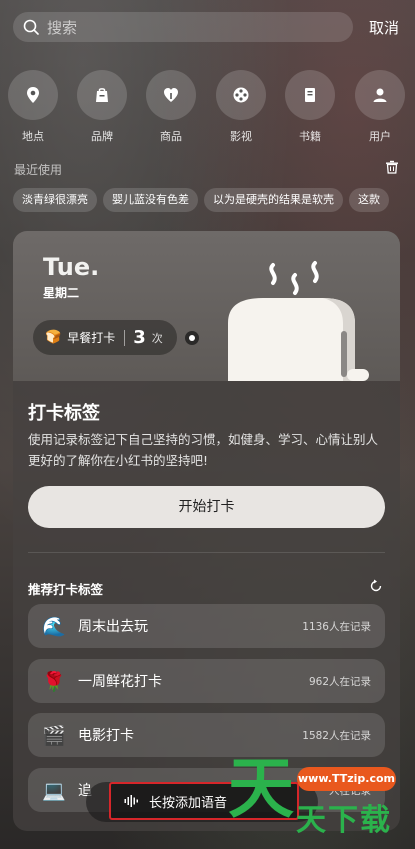 The width and height of the screenshot is (415, 849). Describe the element at coordinates (241, 95) in the screenshot. I see `film-reel-icon` at that location.